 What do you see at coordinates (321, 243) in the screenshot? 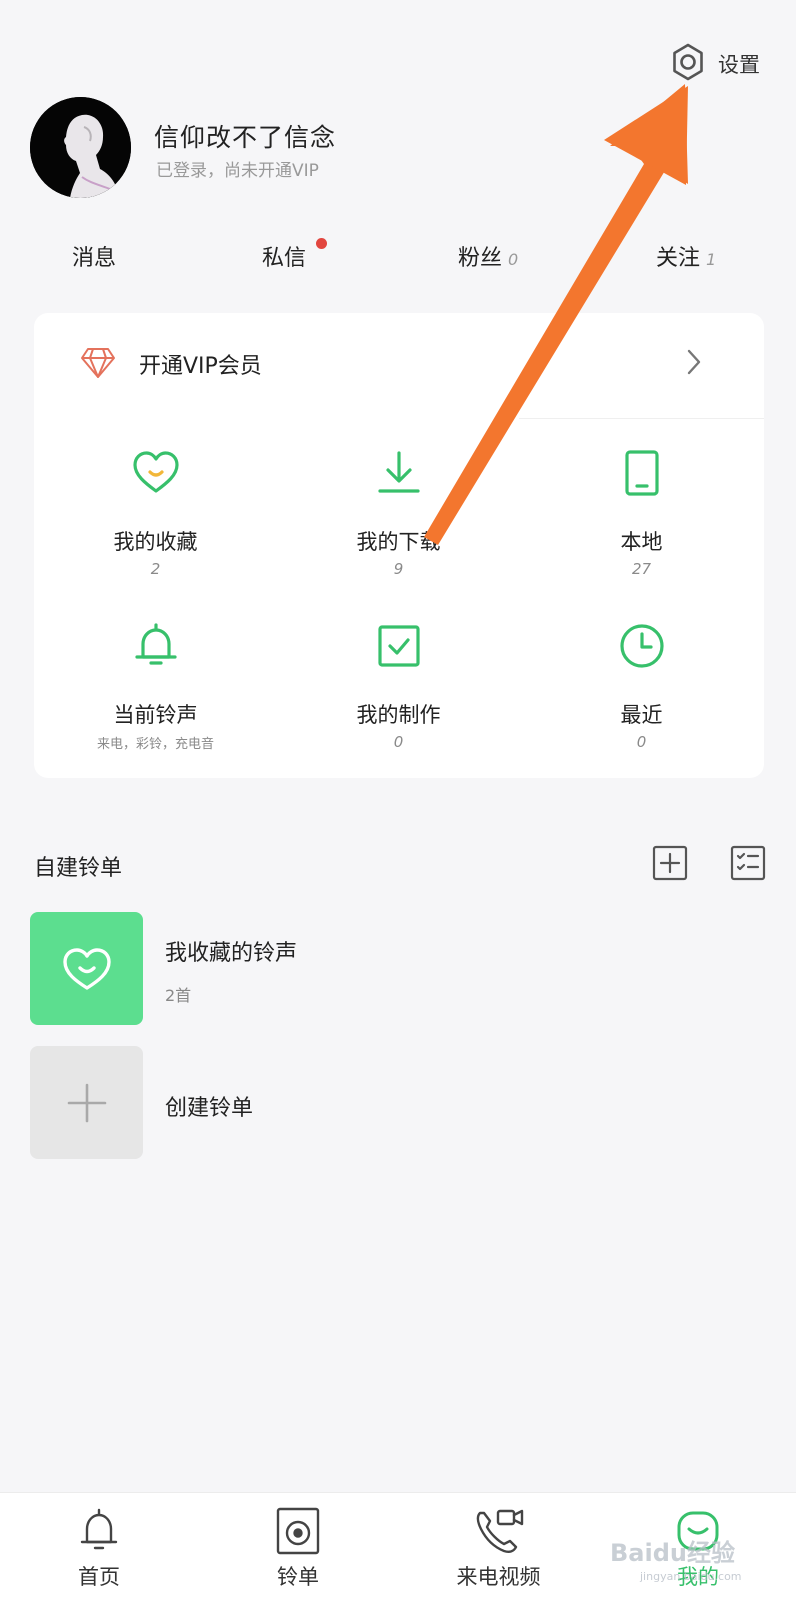
I see `unread-dot` at bounding box center [321, 243].